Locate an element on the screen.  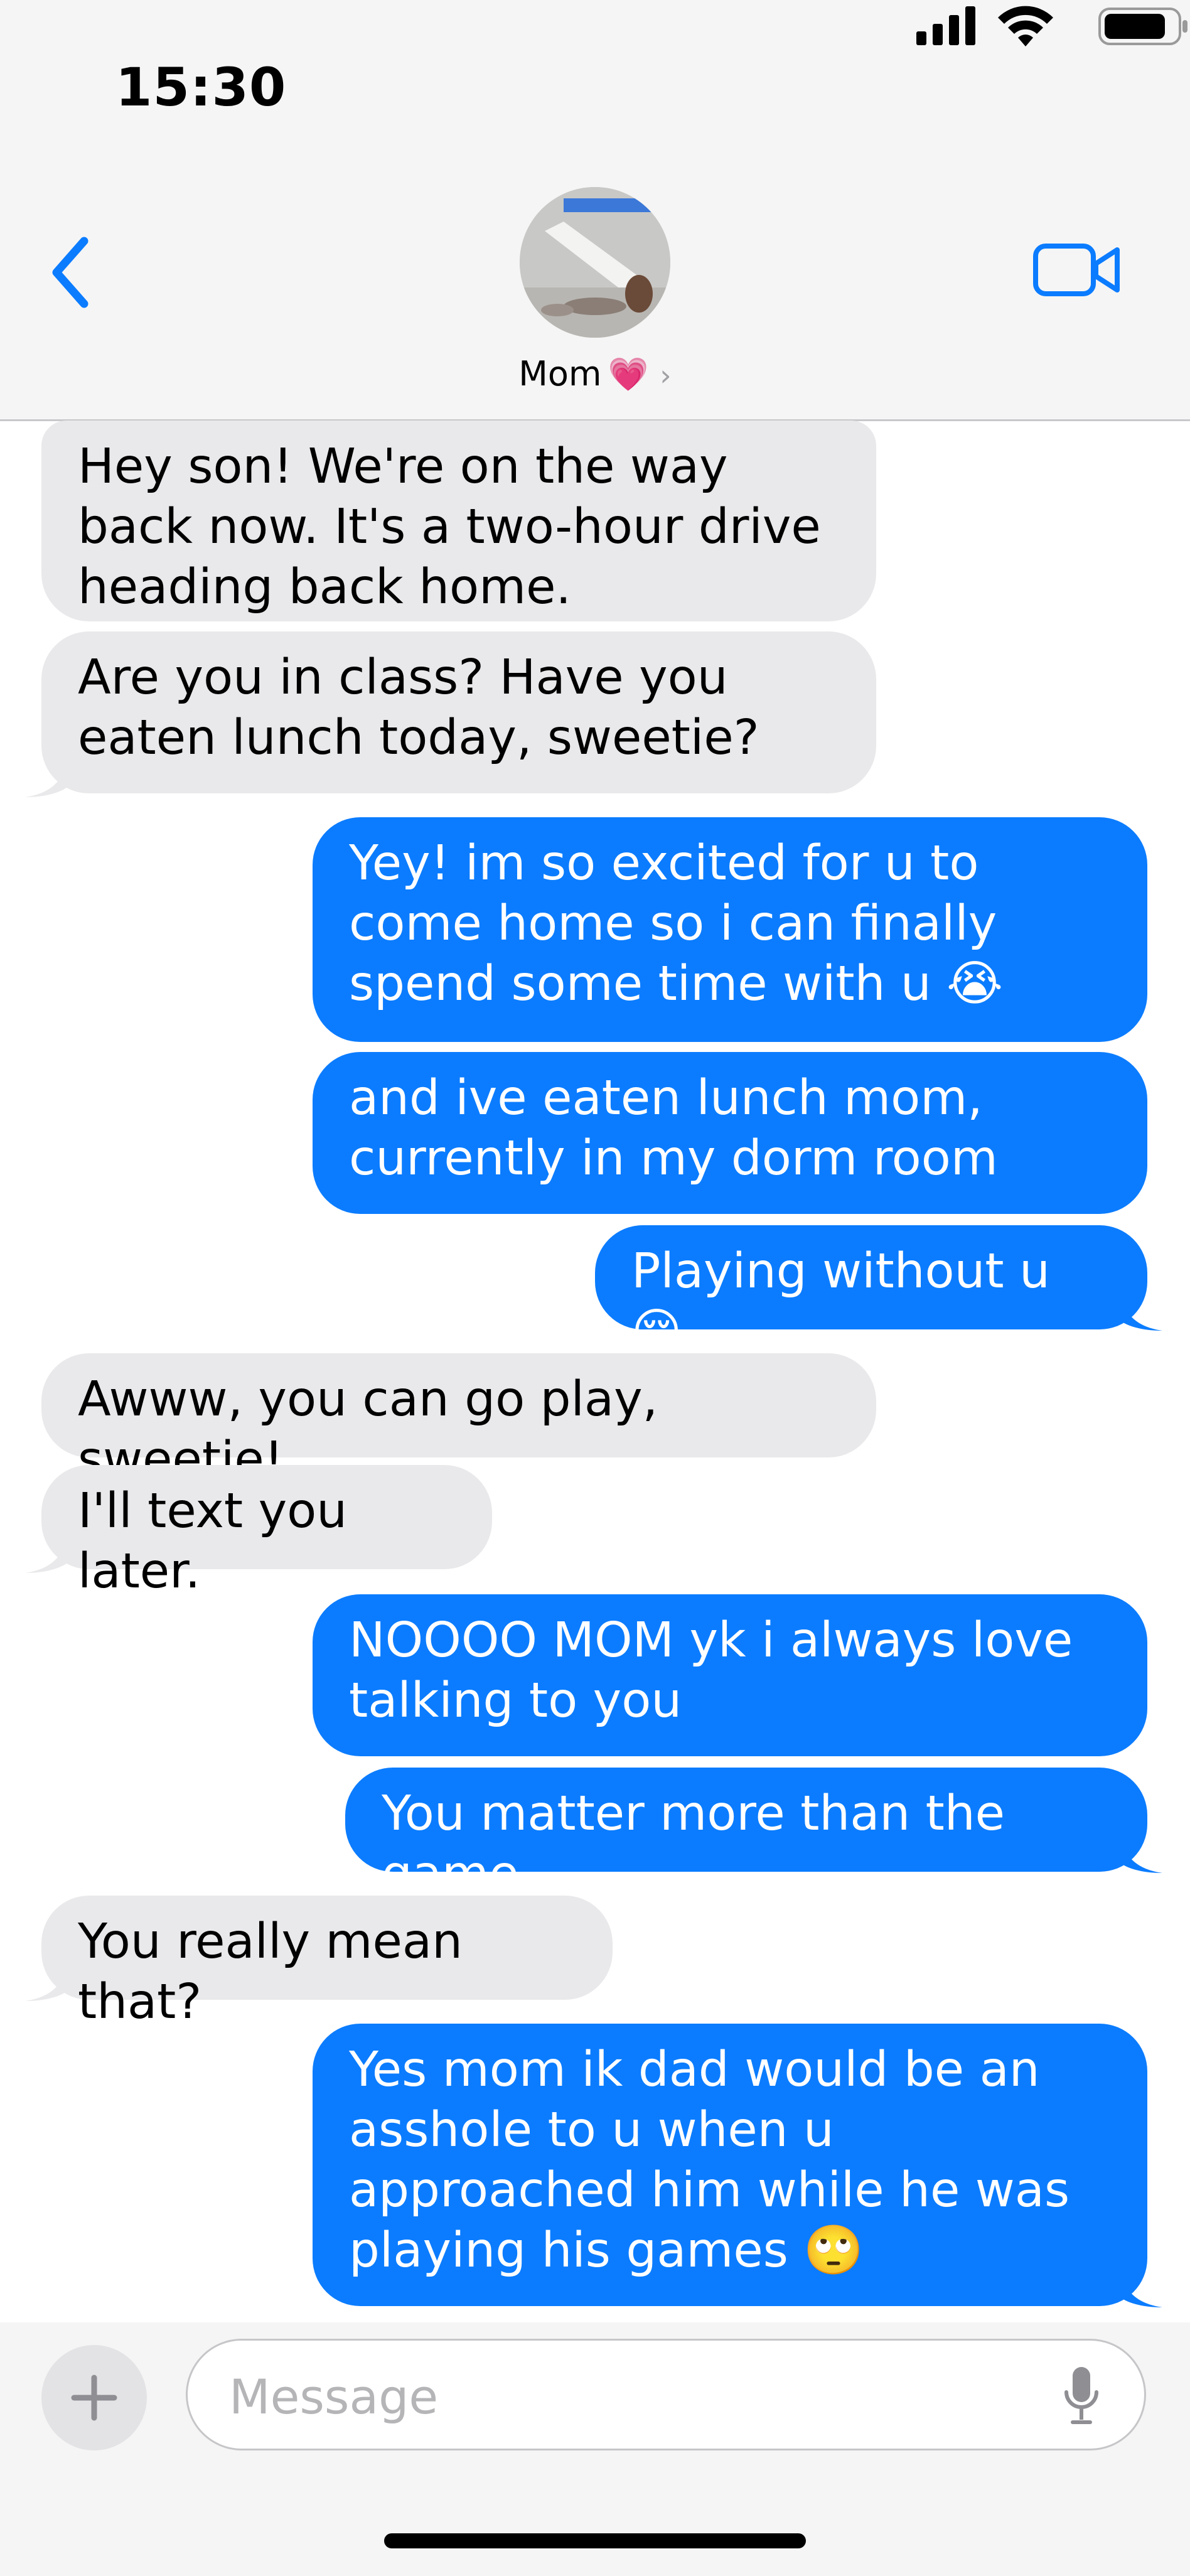
conversation-header: Mom 💗 › is located at coordinates (595, 295).